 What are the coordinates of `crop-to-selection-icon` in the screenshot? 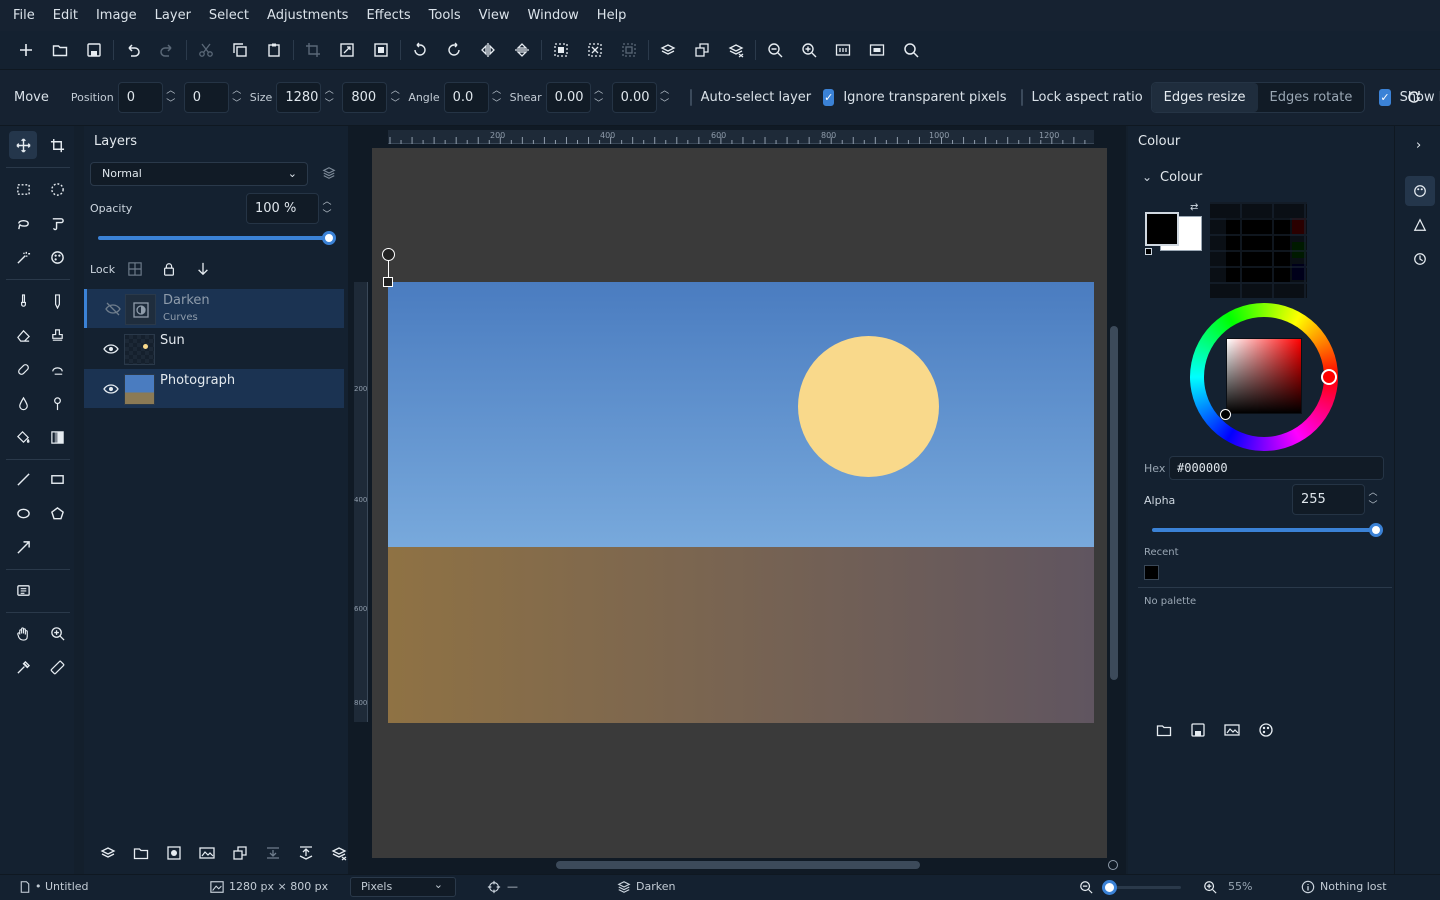 It's located at (313, 50).